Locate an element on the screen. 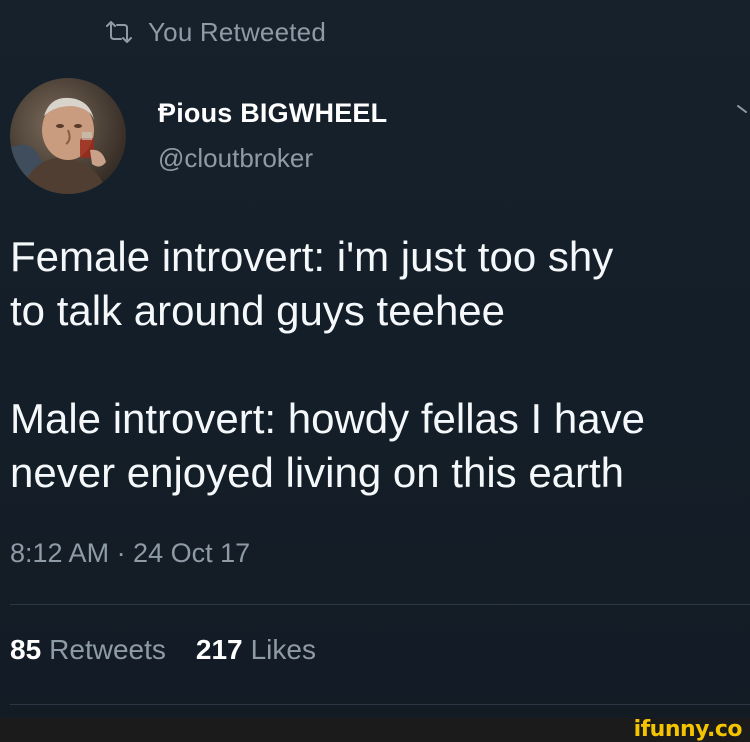 The width and height of the screenshot is (750, 742). retweet-header-text: You Retweeted is located at coordinates (237, 31).